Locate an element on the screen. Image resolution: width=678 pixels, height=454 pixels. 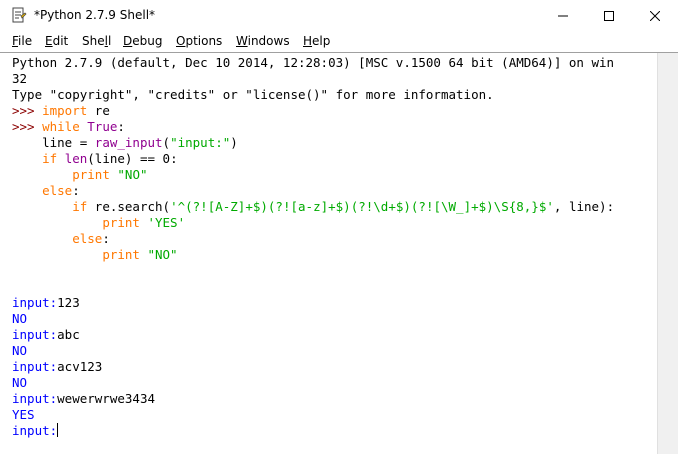
menu-edit: Edit is located at coordinates (56, 41).